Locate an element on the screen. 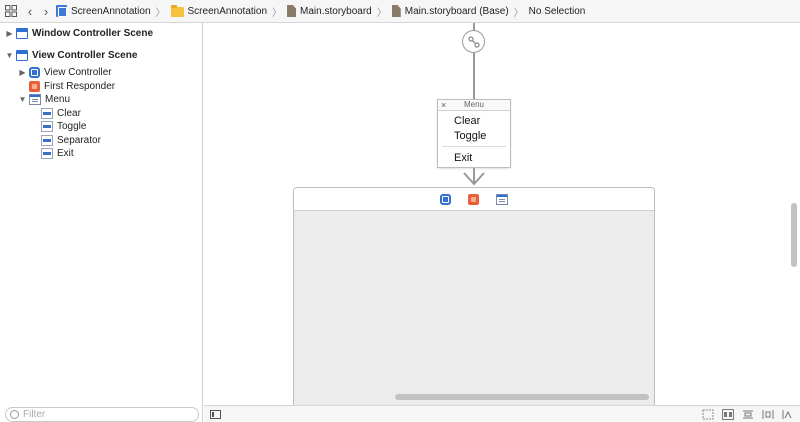 The image size is (800, 422). forward-arrow-icon: › is located at coordinates (46, 11).